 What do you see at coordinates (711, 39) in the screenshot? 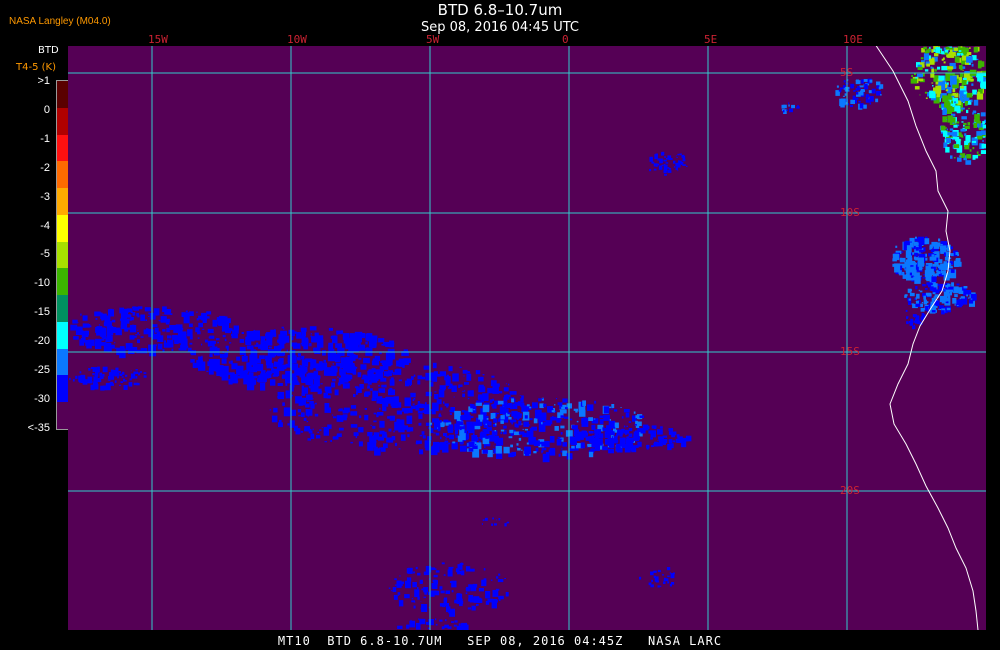
I see `longitude-label: 5E` at bounding box center [711, 39].